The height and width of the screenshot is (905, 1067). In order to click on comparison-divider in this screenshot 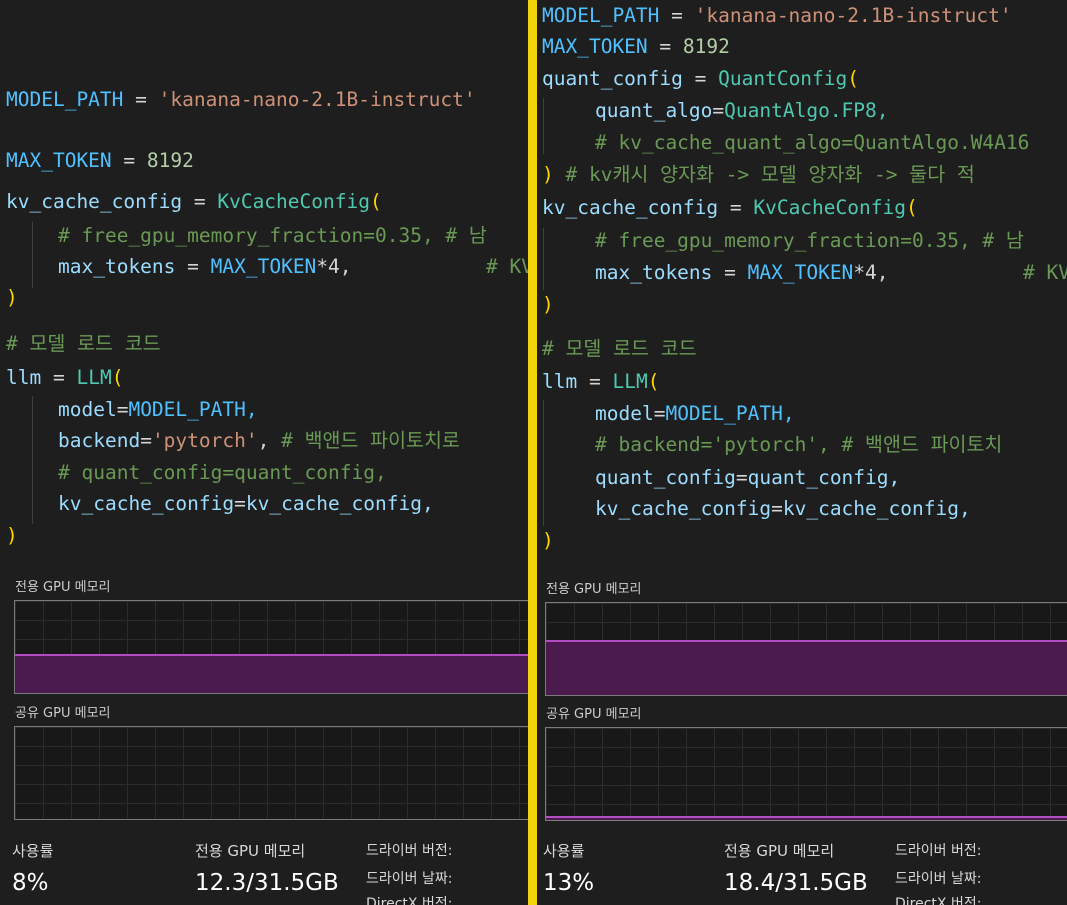, I will do `click(532, 452)`.